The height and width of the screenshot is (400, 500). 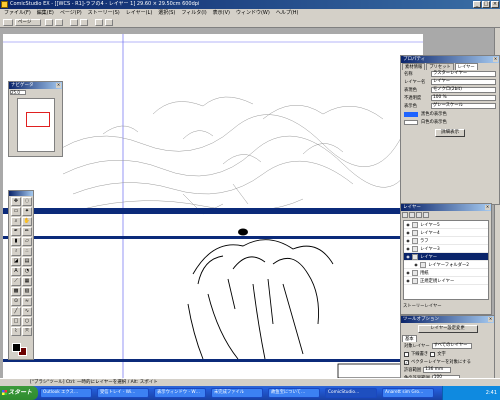 I want to click on layer-item: ◉ レイヤー3, so click(x=446, y=249).